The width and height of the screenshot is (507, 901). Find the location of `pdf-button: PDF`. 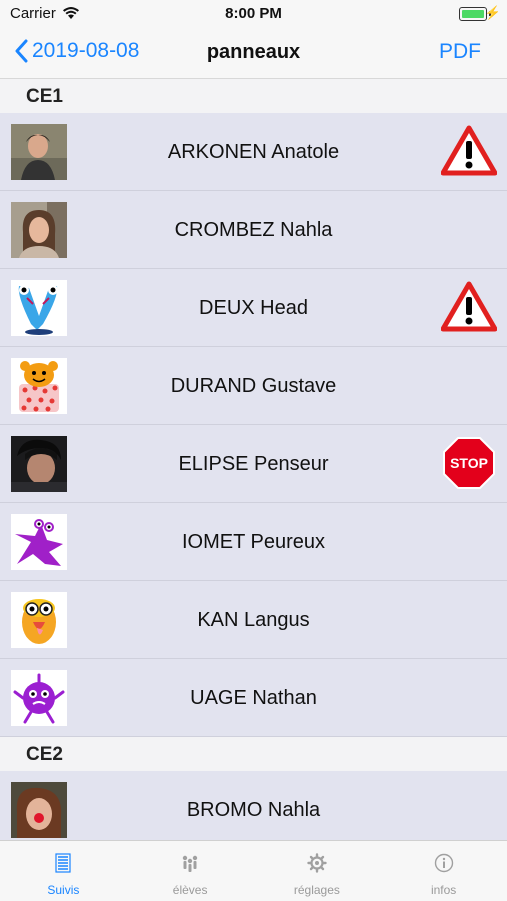

pdf-button: PDF is located at coordinates (460, 52).